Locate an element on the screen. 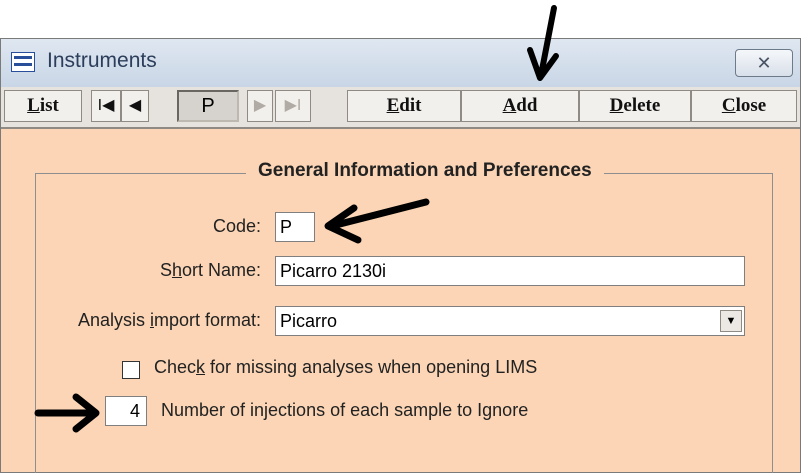  missing-analyses-checkbox is located at coordinates (131, 370).